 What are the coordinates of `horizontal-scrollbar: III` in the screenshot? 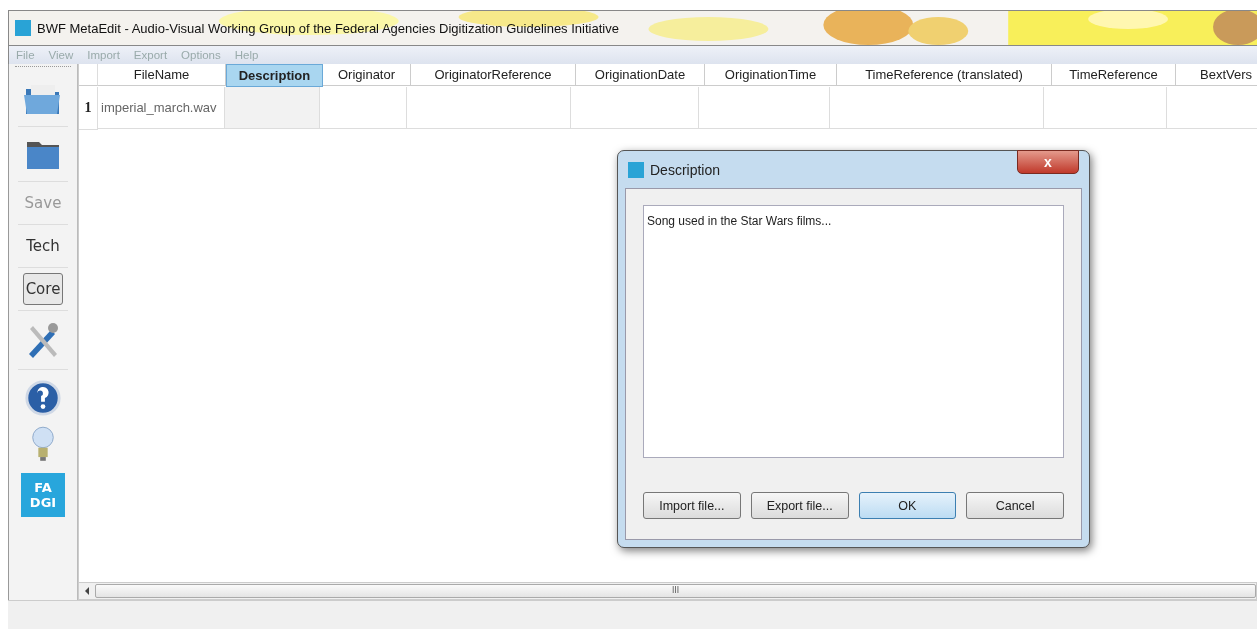 It's located at (667, 591).